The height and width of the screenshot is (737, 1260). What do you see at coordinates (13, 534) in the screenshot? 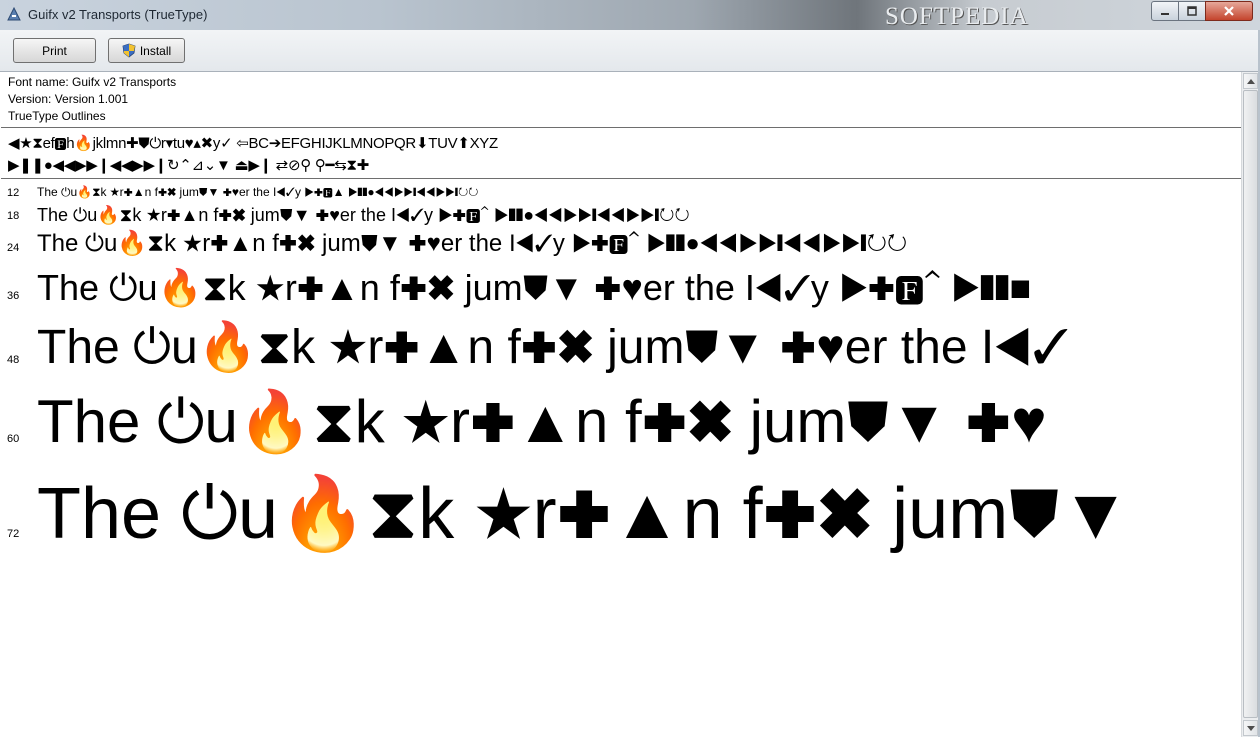
I see `sample-size-label: 72` at bounding box center [13, 534].